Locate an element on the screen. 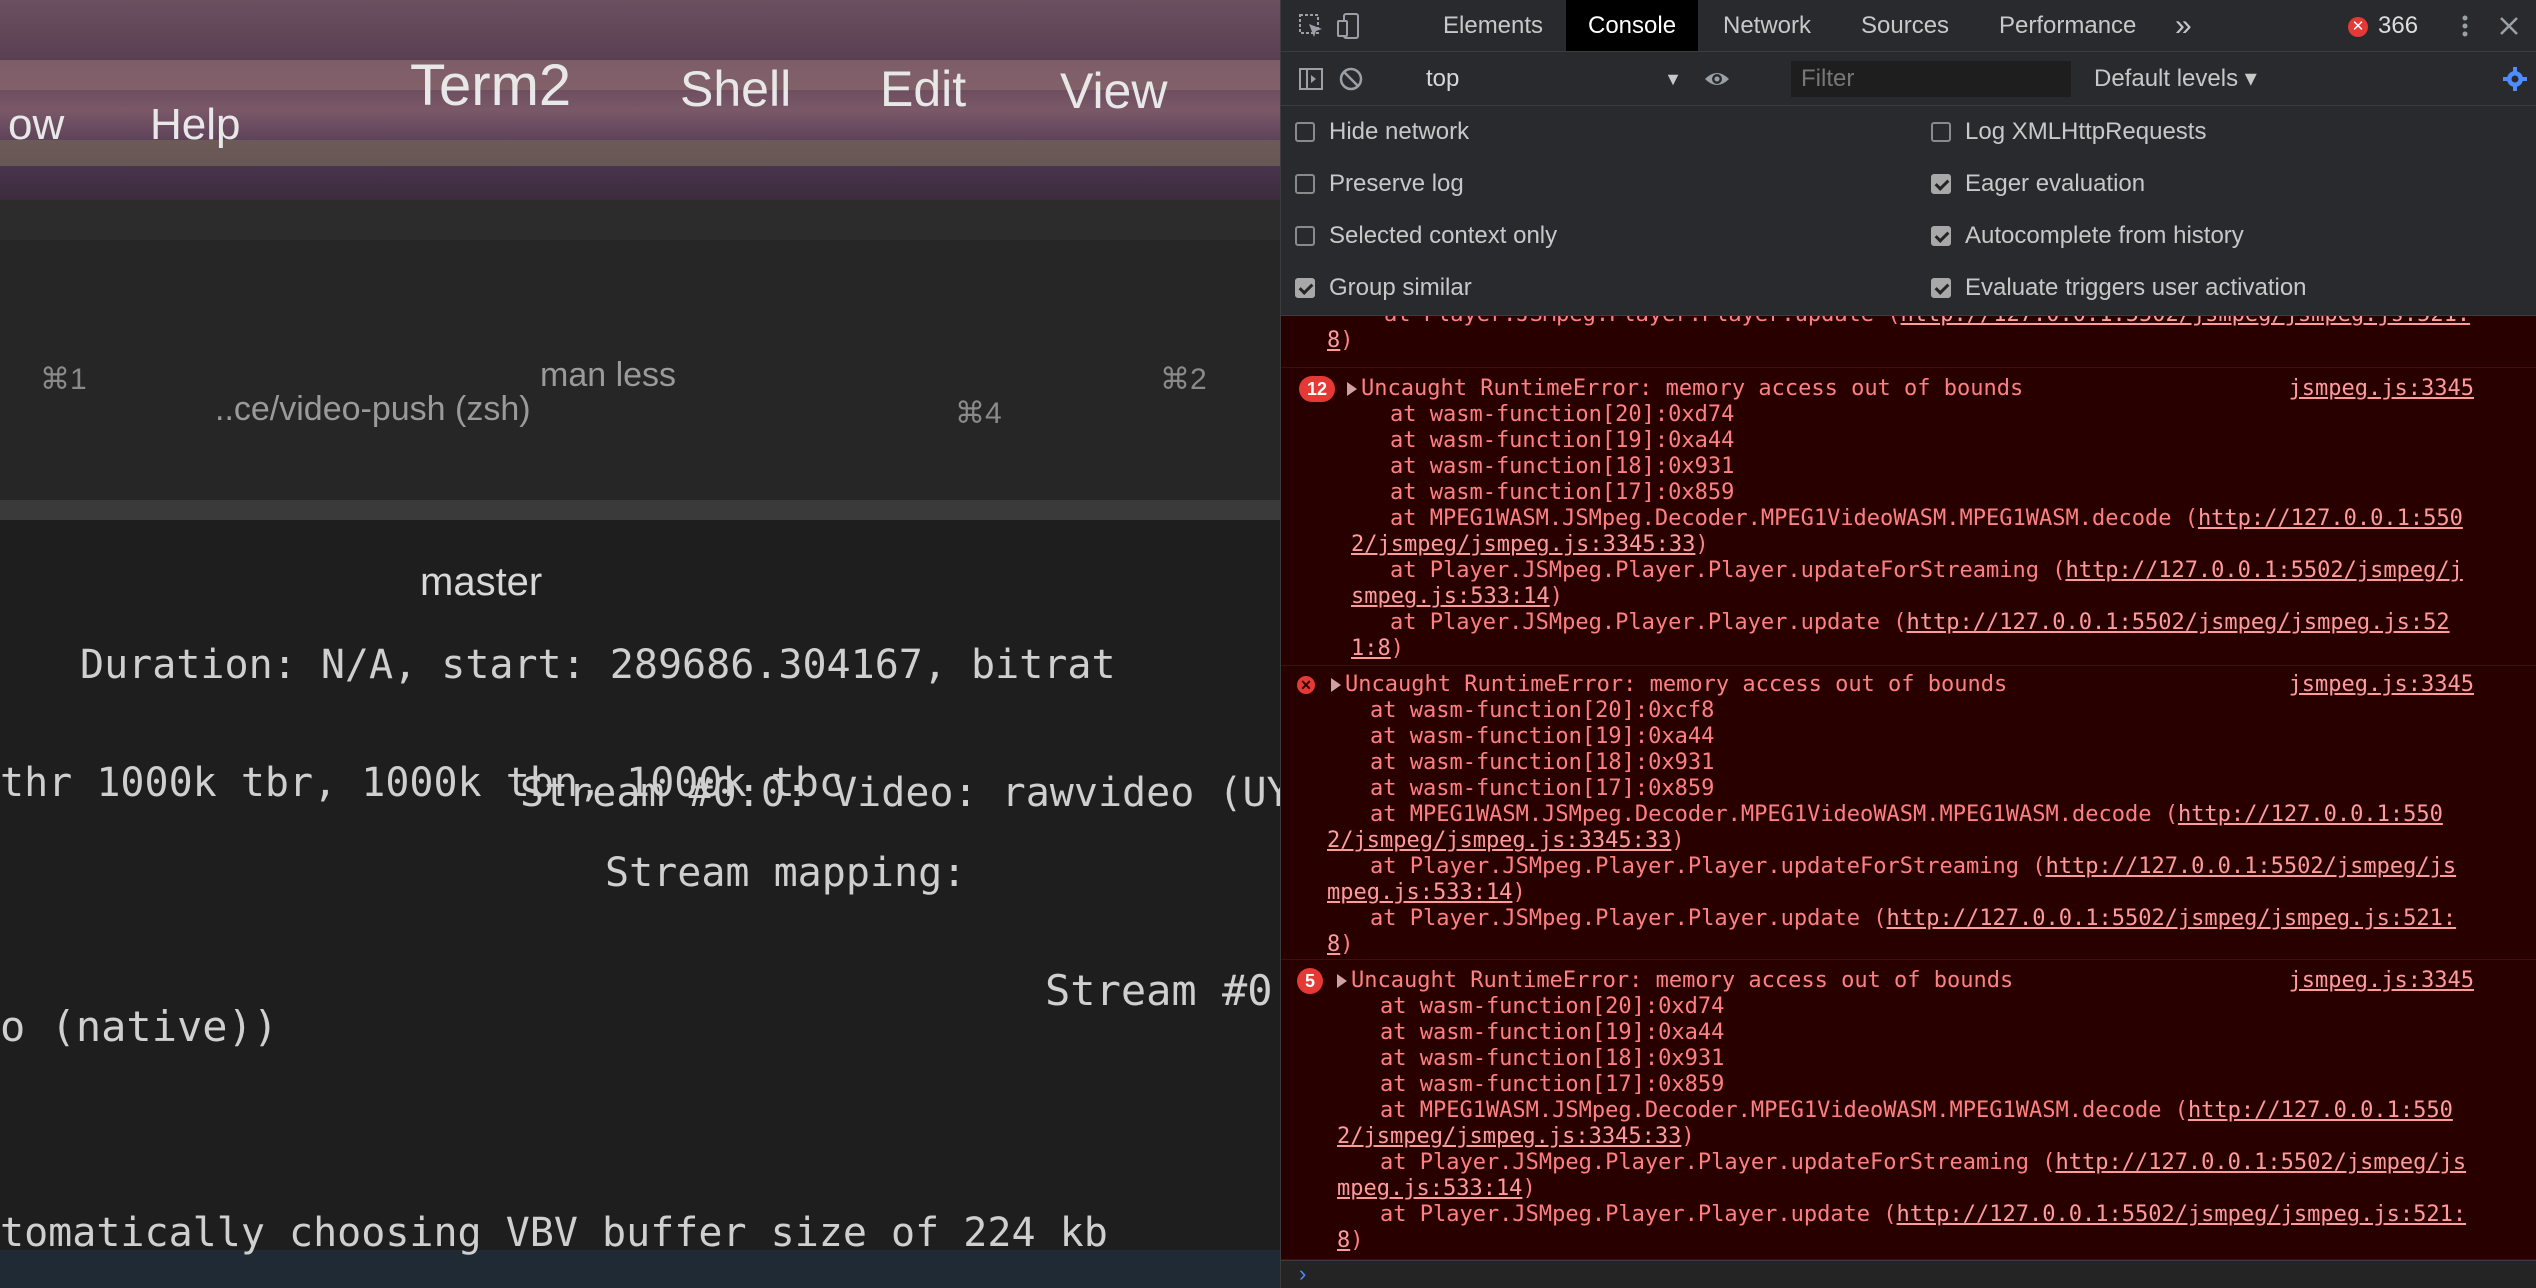  stack-line: smpeg.js:533:14) is located at coordinates (1457, 596).